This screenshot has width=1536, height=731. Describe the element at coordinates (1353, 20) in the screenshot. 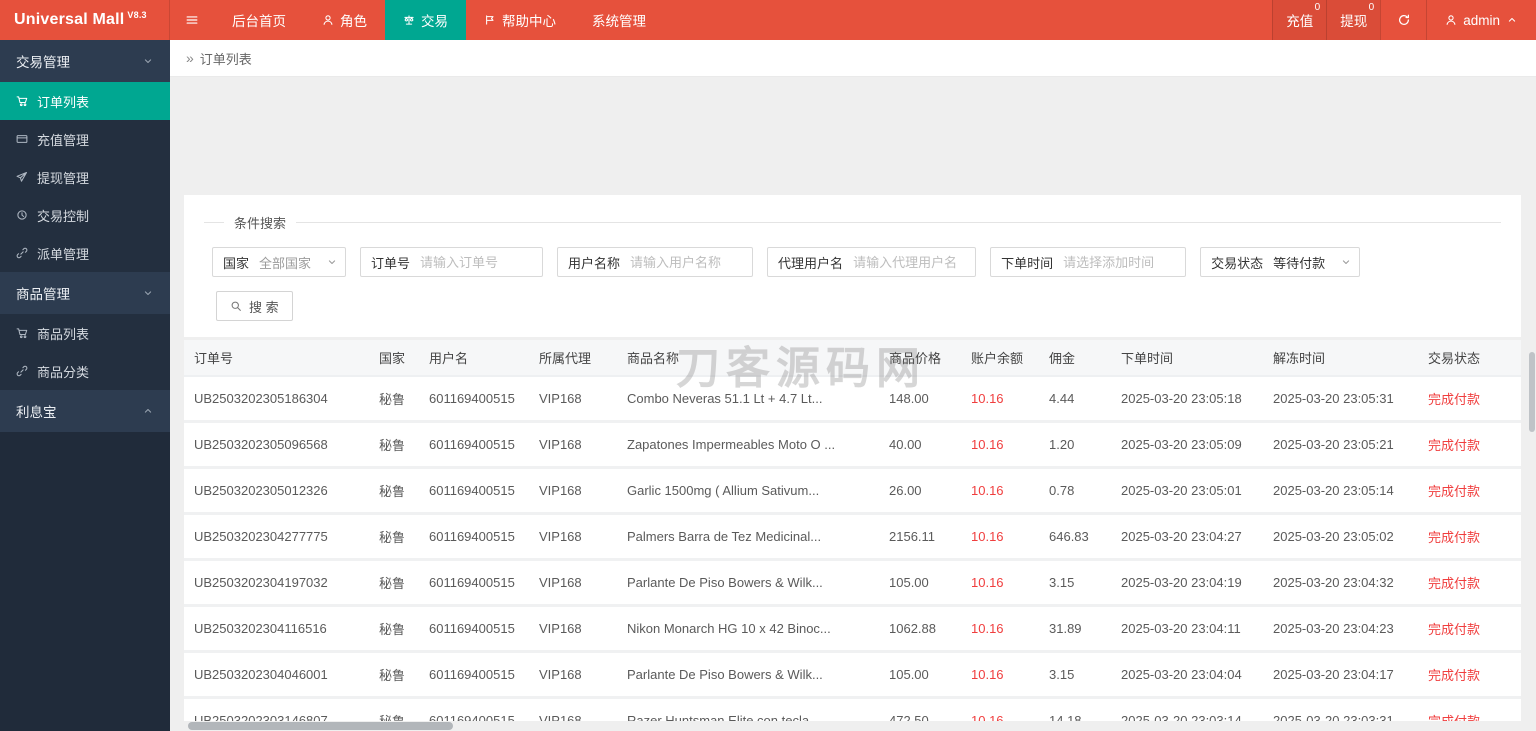

I see `withdraw-button: 提现 0` at that location.